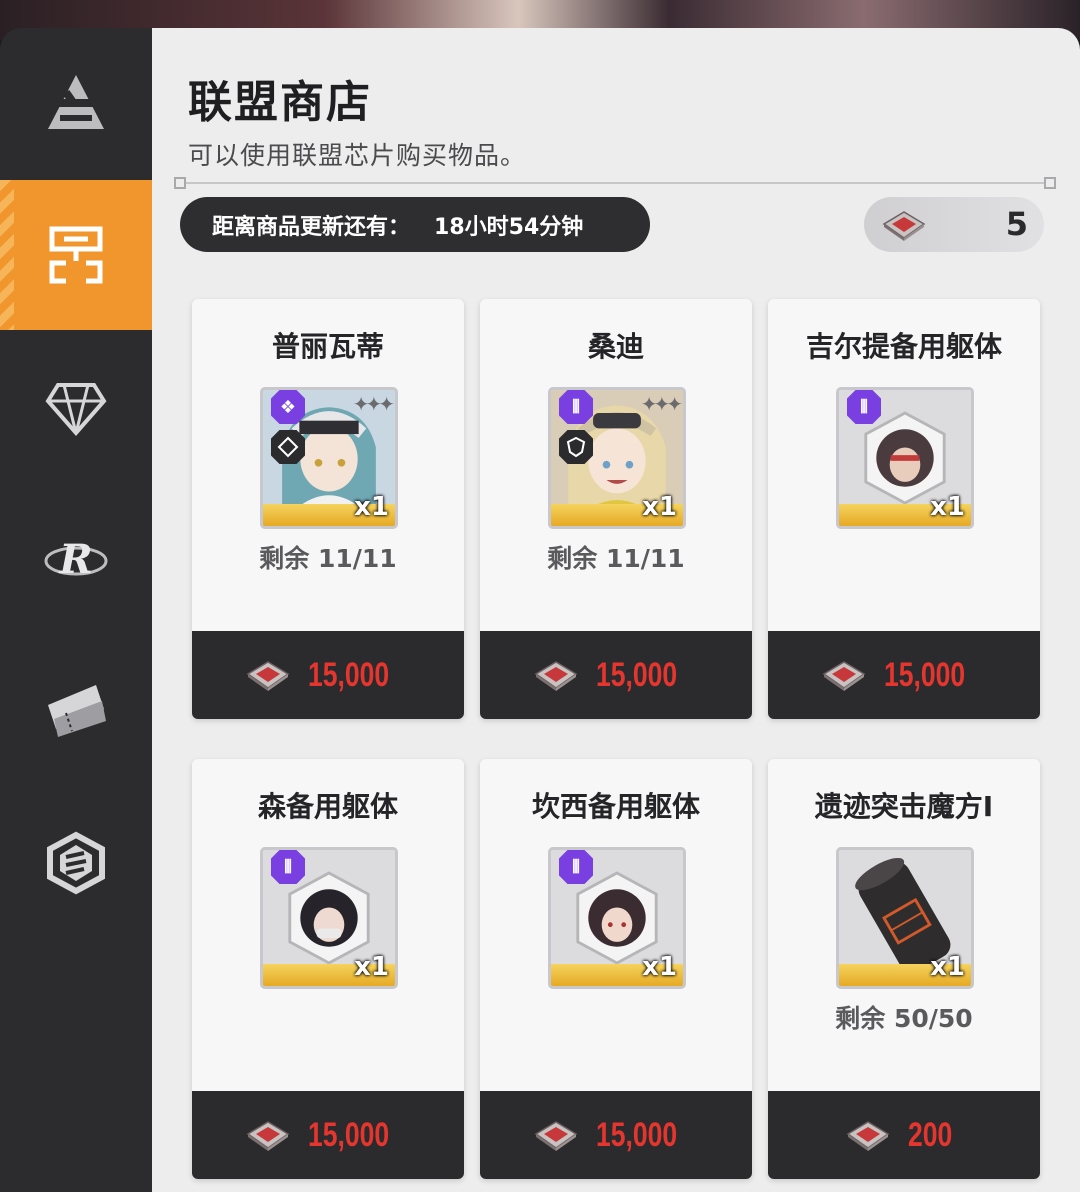  What do you see at coordinates (311, 227) in the screenshot?
I see `refresh-label: 距离商品更新还有：` at bounding box center [311, 227].